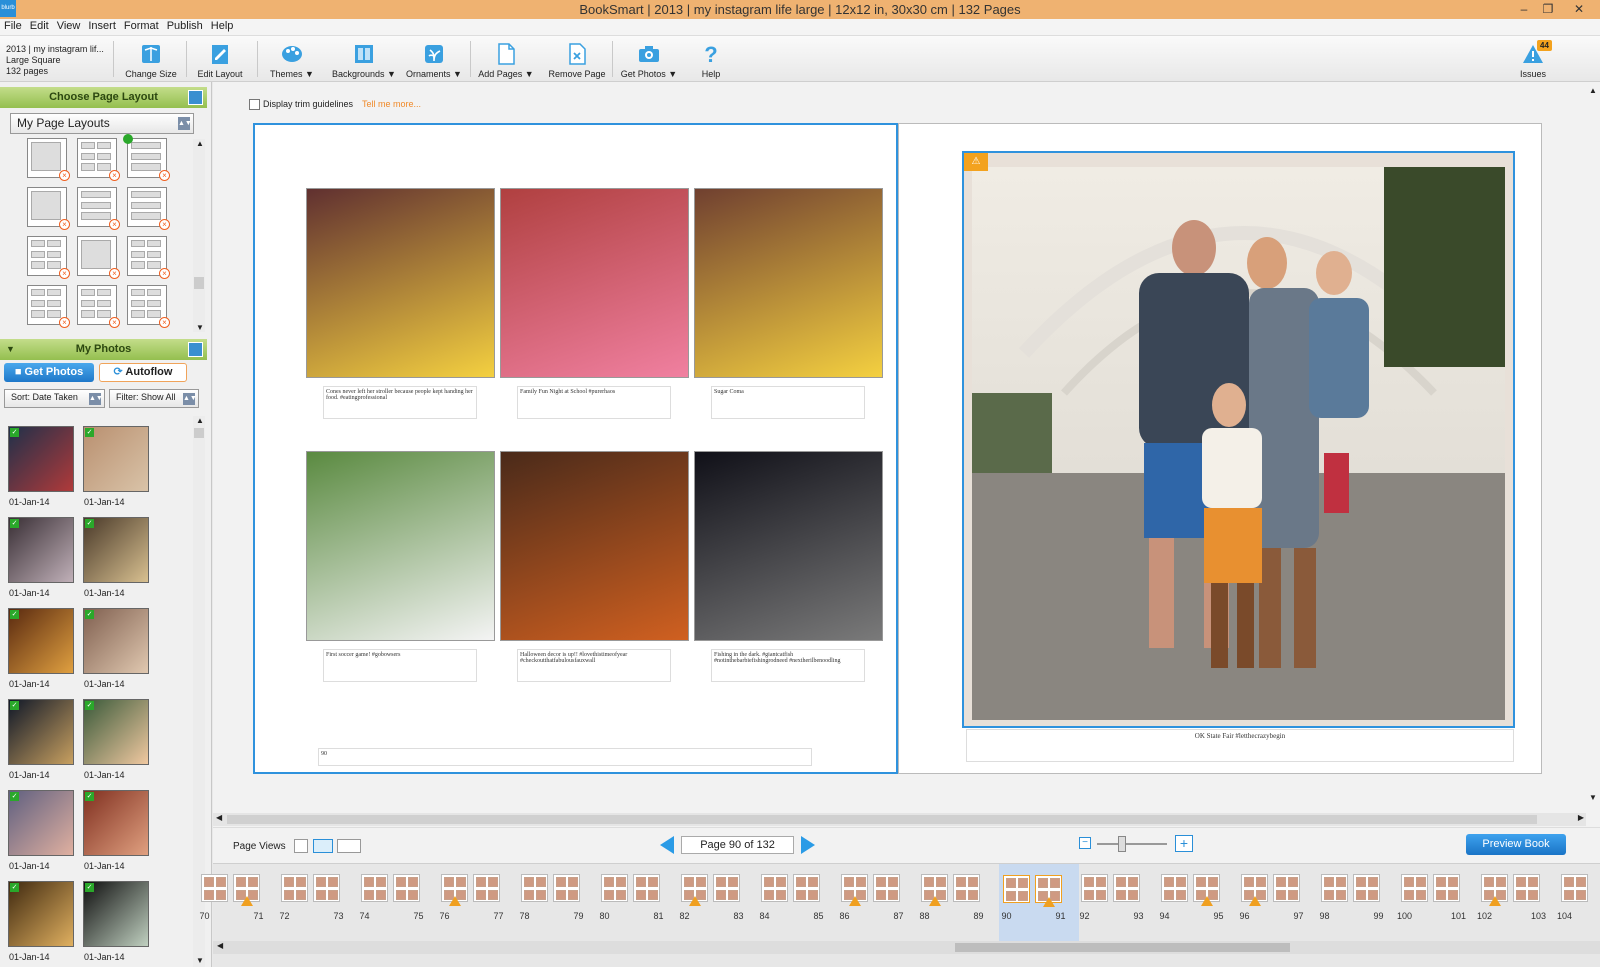 Image resolution: width=1600 pixels, height=967 pixels. I want to click on collapse-arrow-icon: ▼, so click(10, 349).